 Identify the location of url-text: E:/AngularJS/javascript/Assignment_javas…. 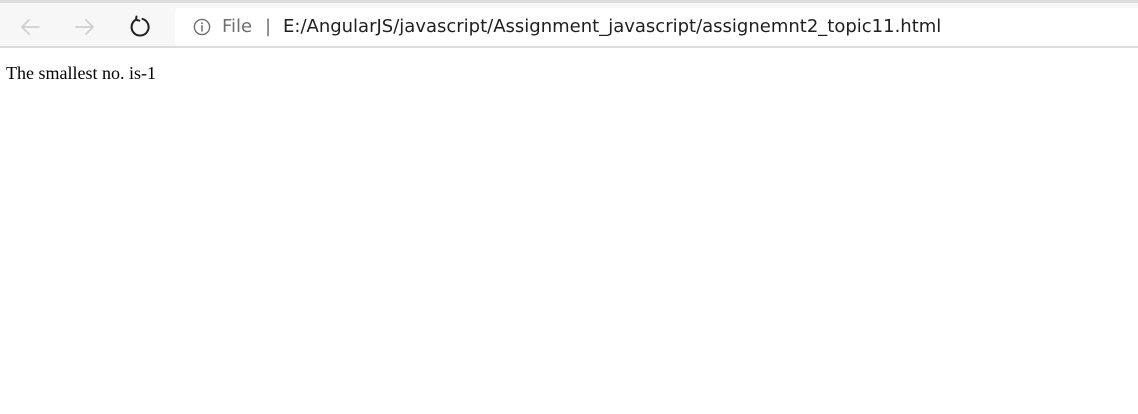
(612, 27).